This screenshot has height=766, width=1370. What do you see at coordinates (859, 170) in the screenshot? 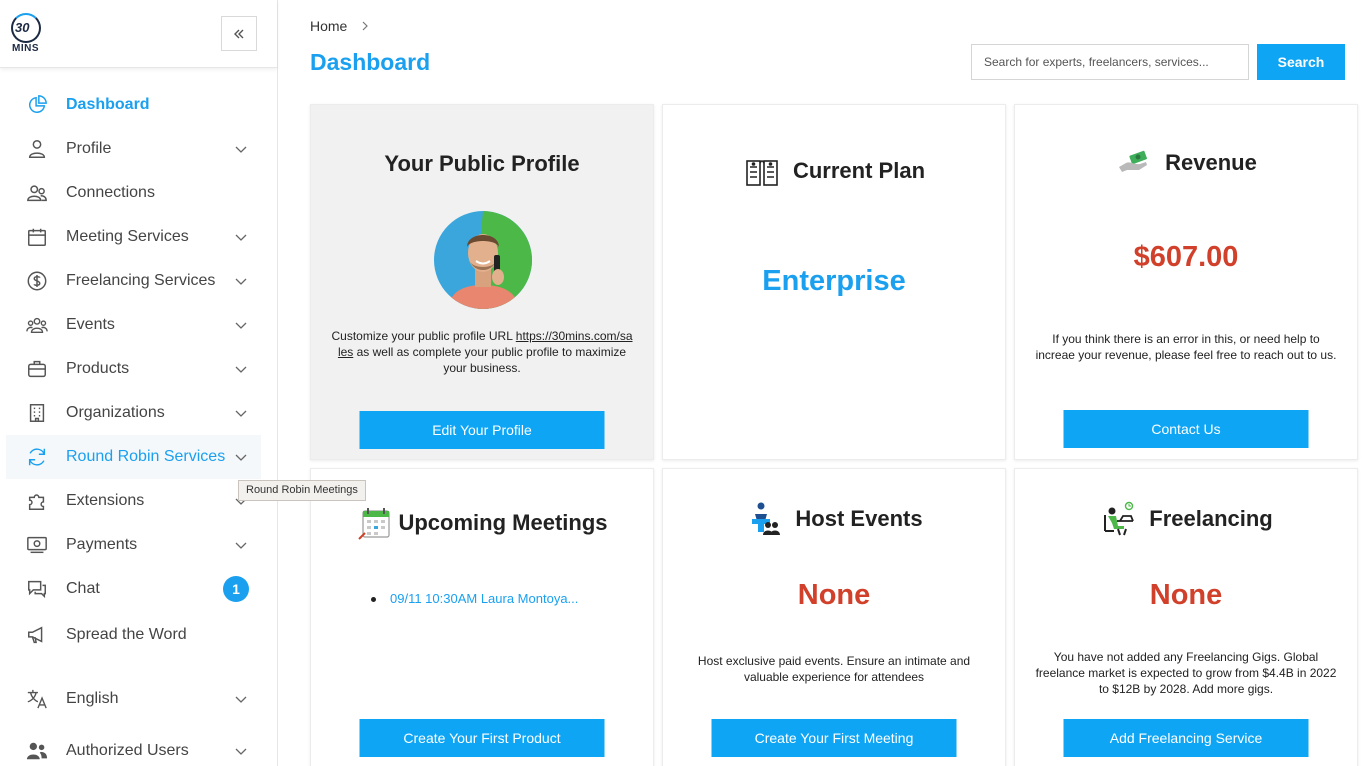
I see `card-title: Current Plan` at bounding box center [859, 170].